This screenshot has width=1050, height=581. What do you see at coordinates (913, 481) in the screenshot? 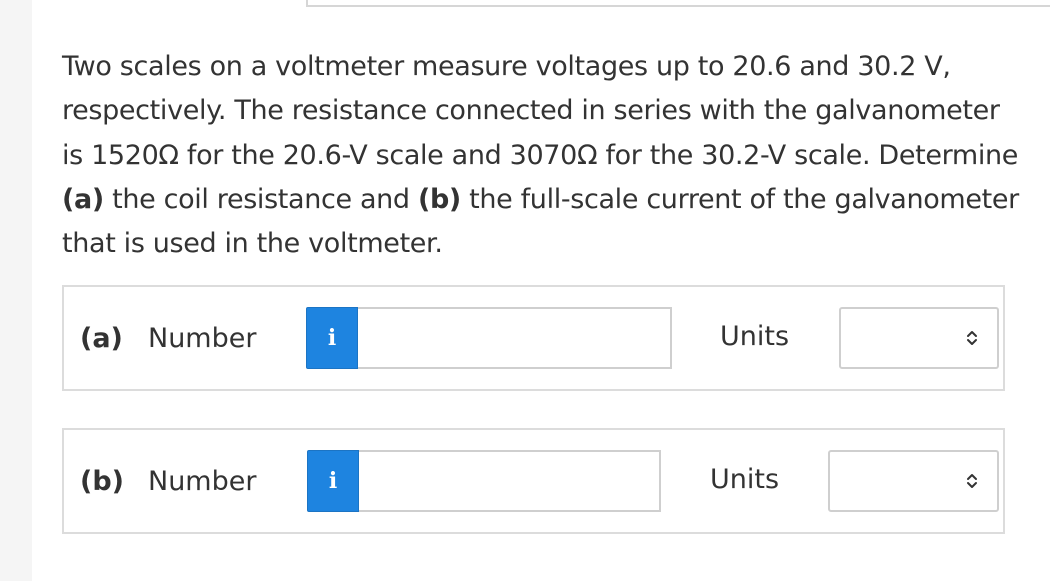
I see `units-select-b` at bounding box center [913, 481].